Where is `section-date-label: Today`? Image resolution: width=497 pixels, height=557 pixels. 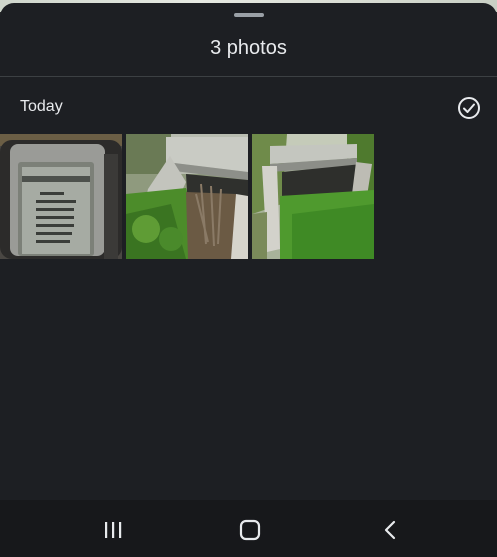 section-date-label: Today is located at coordinates (41, 106).